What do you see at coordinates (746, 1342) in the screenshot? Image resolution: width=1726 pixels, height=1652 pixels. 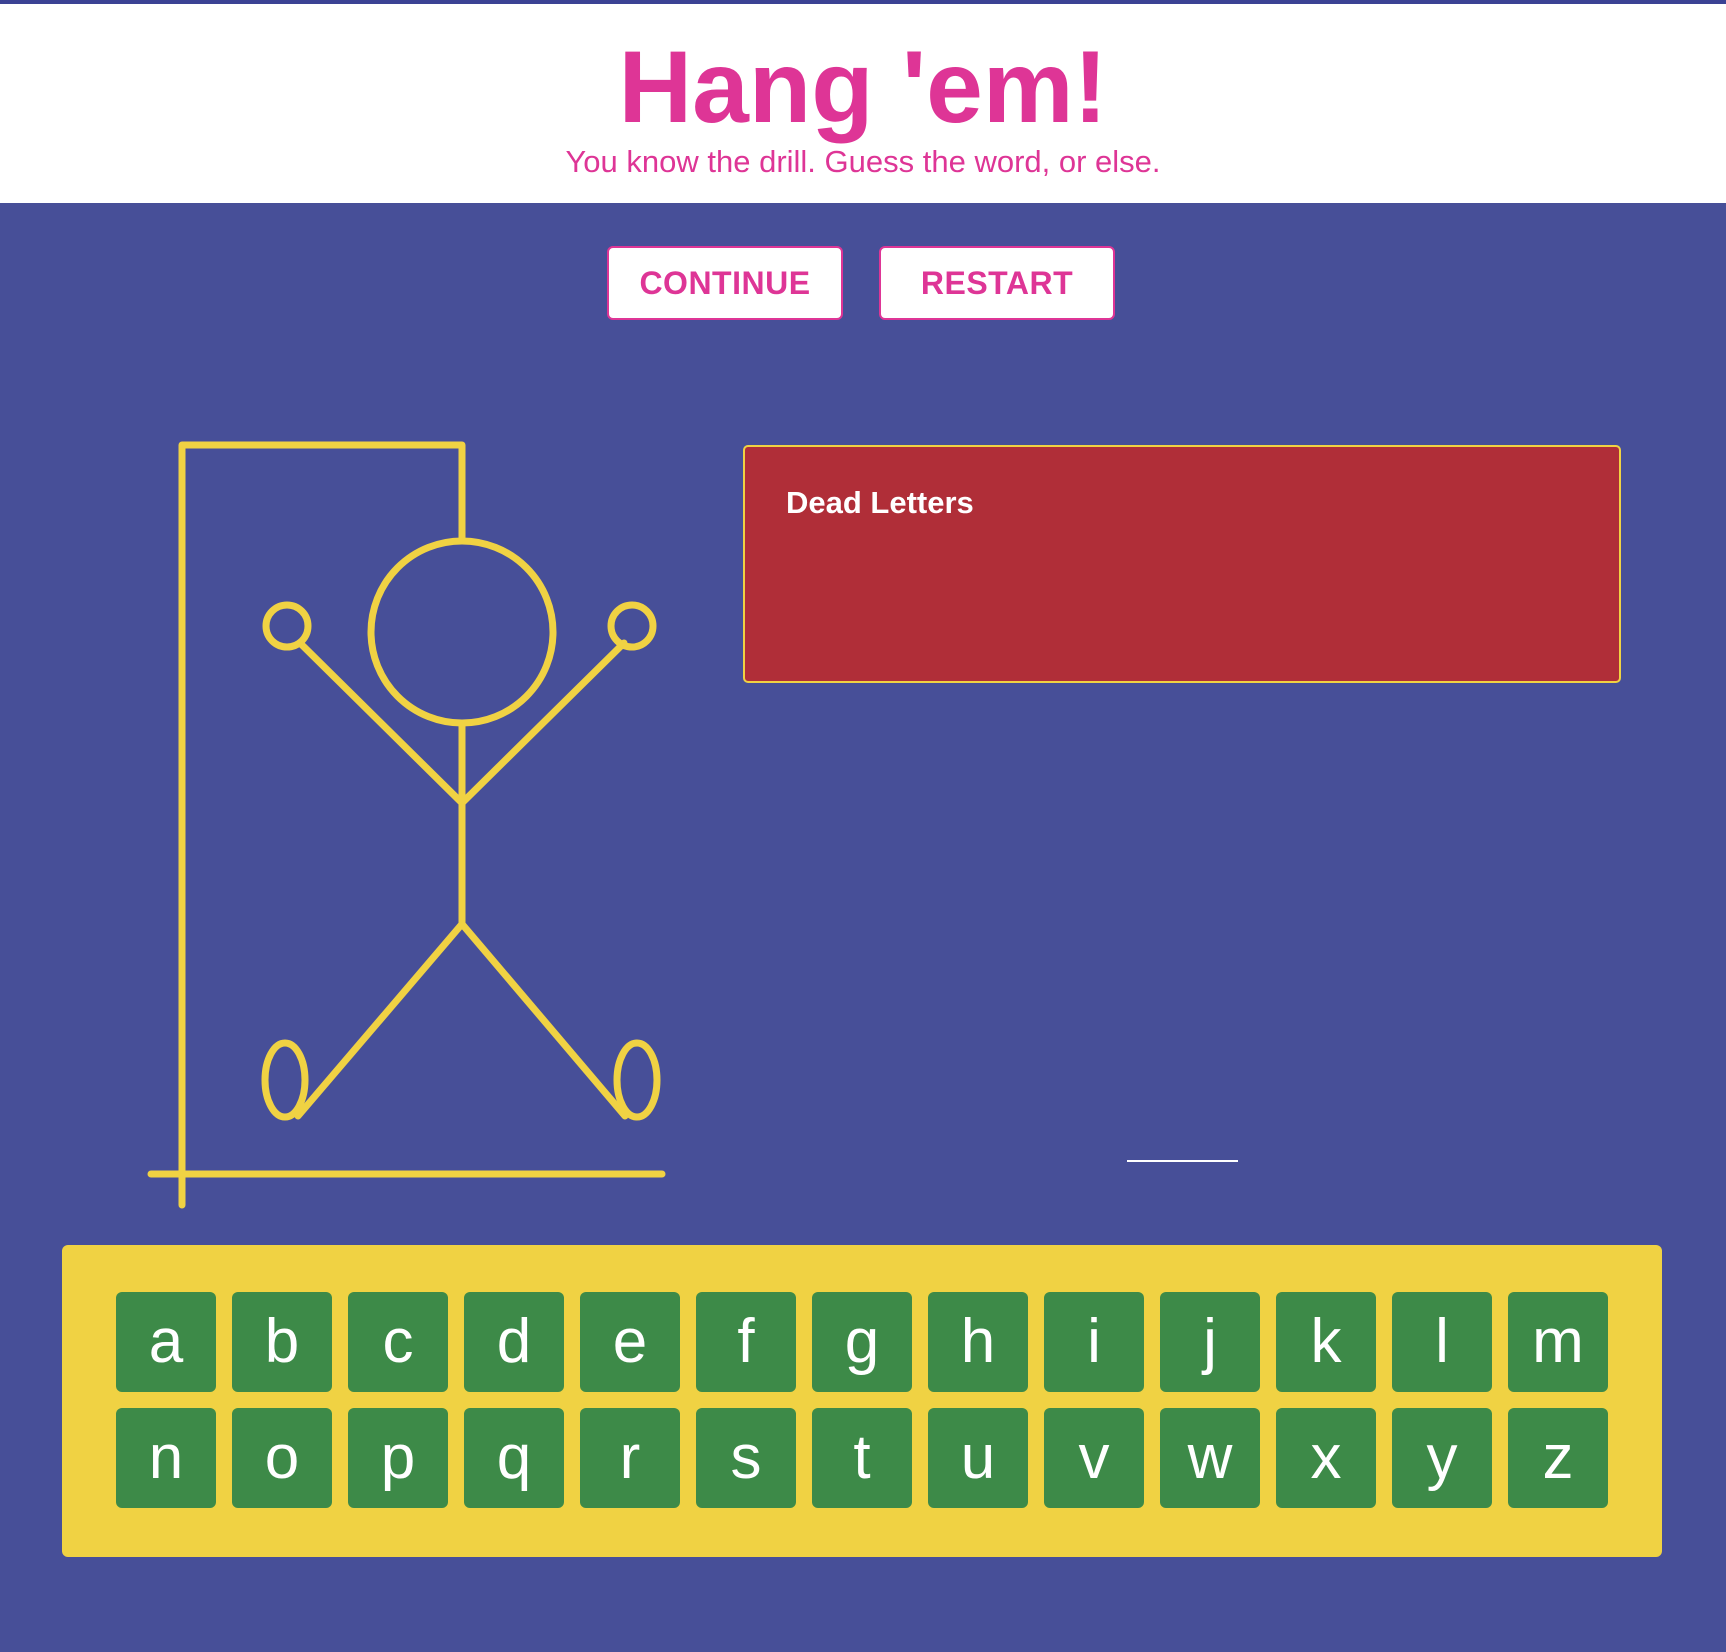 I see `letter-key-f: f` at bounding box center [746, 1342].